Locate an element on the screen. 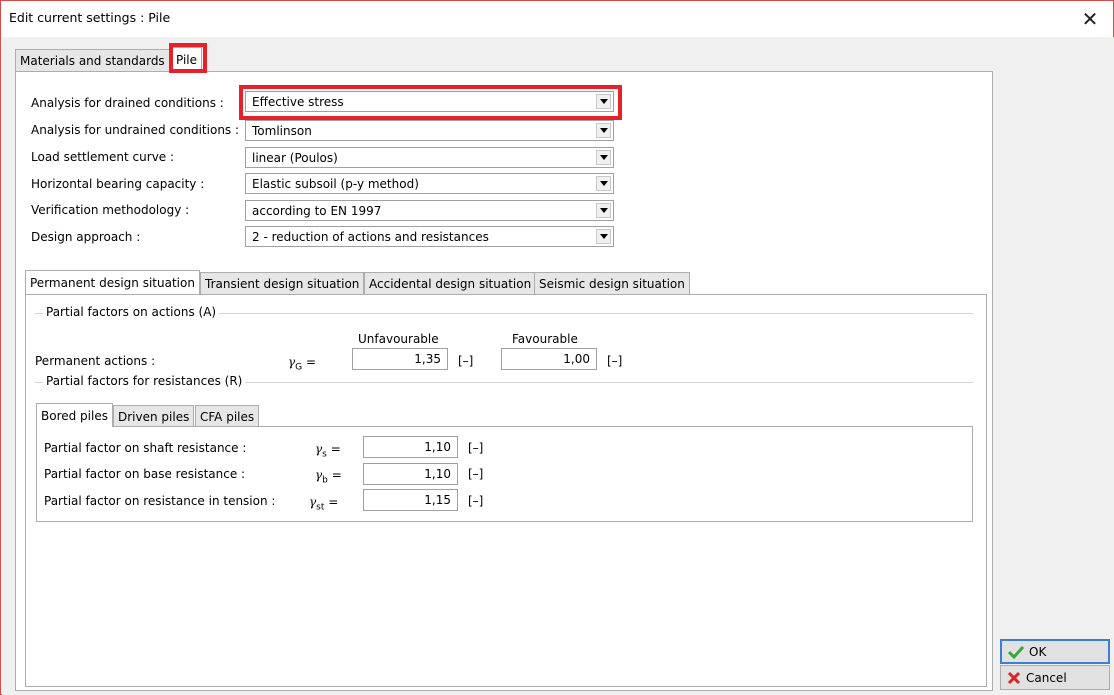 This screenshot has width=1114, height=695. tab-label: Bored piles is located at coordinates (74, 415).